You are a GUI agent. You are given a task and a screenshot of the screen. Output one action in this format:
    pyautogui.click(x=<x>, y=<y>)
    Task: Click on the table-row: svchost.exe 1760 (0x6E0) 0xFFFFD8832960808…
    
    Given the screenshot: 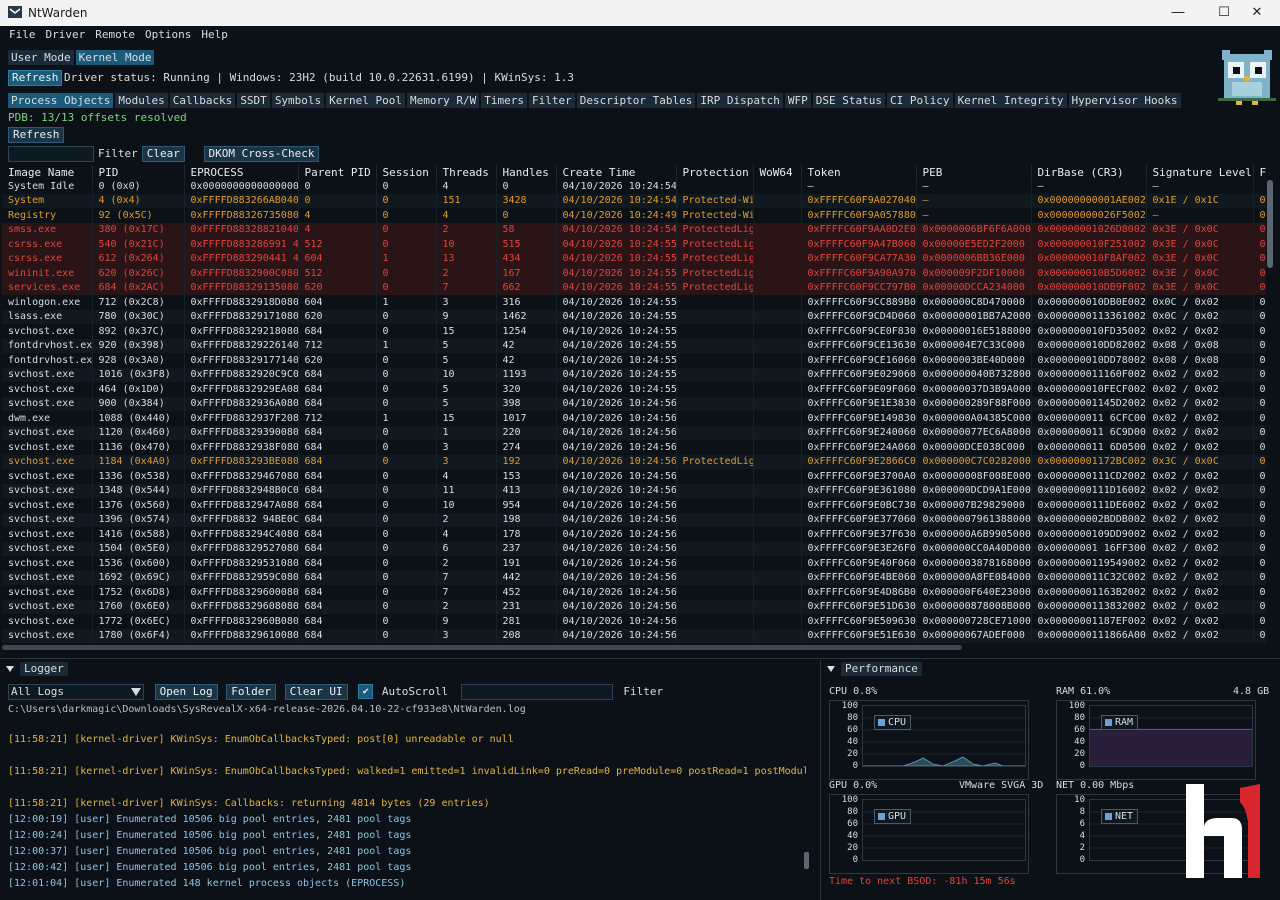 What is the action you would take?
    pyautogui.click(x=634, y=606)
    